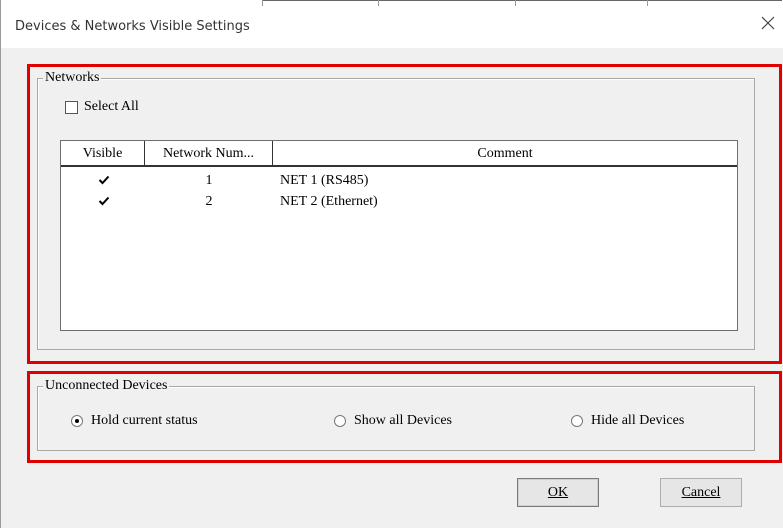 This screenshot has height=528, width=783. I want to click on close-button, so click(768, 25).